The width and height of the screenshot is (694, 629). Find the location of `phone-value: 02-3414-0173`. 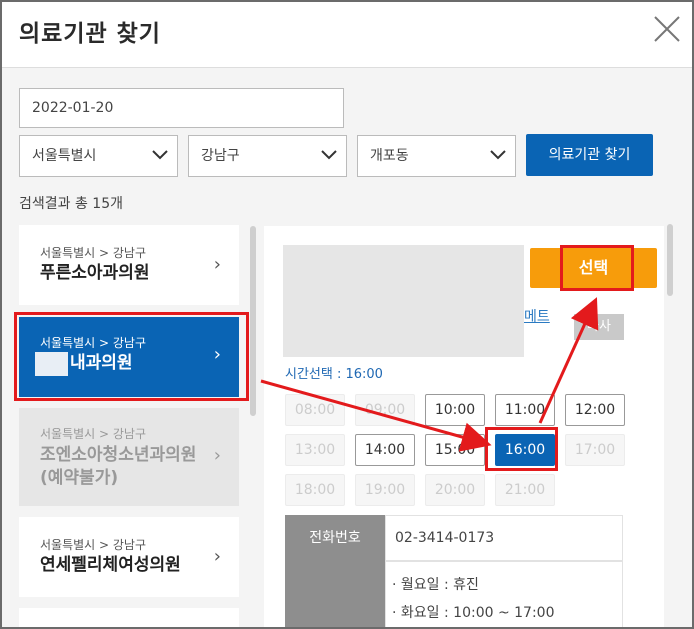

phone-value: 02-3414-0173 is located at coordinates (504, 538).